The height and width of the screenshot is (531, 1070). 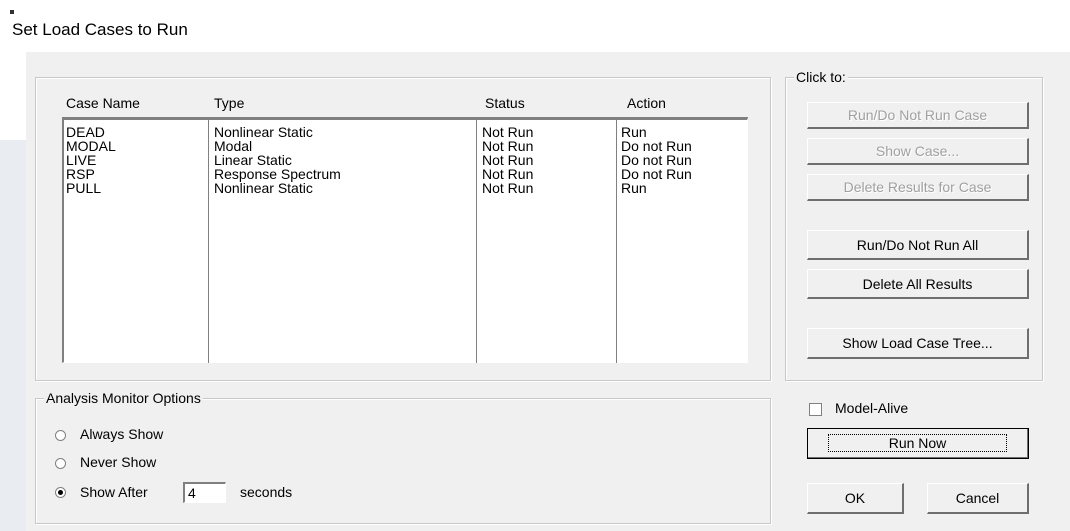 What do you see at coordinates (204, 492) in the screenshot?
I see `seconds-input` at bounding box center [204, 492].